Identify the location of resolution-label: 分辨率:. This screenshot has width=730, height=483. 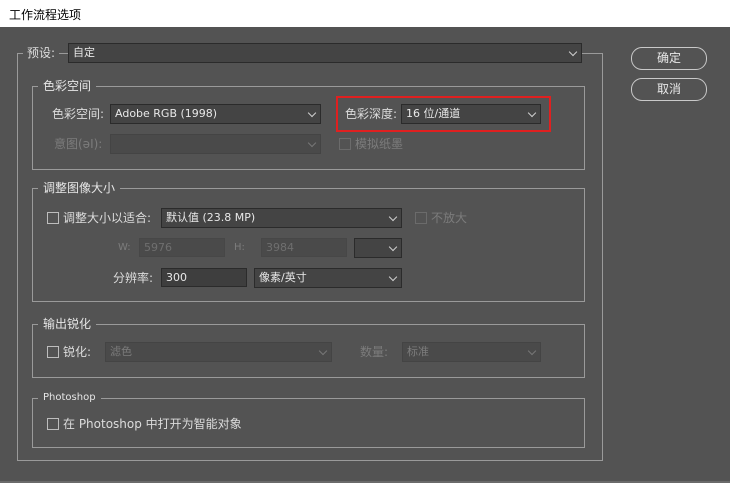
(133, 278).